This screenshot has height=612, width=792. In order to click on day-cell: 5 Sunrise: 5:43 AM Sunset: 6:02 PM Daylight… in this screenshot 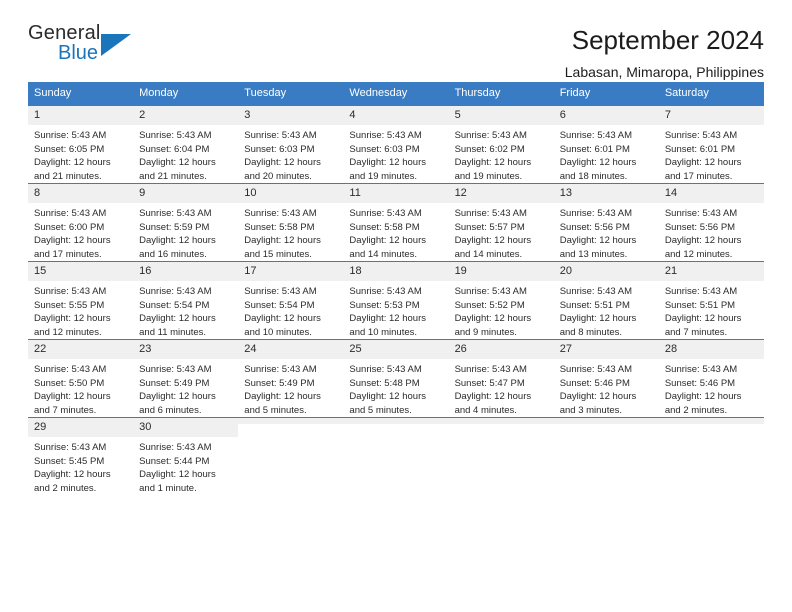, I will do `click(501, 144)`.